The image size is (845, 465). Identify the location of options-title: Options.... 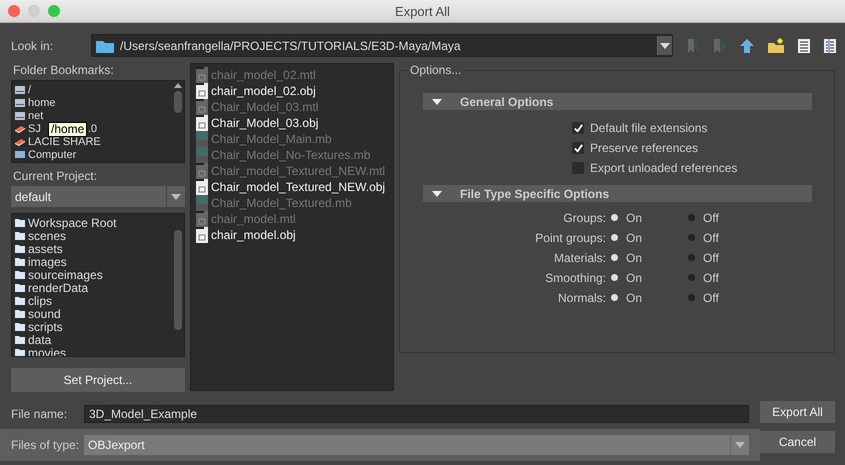
(436, 70).